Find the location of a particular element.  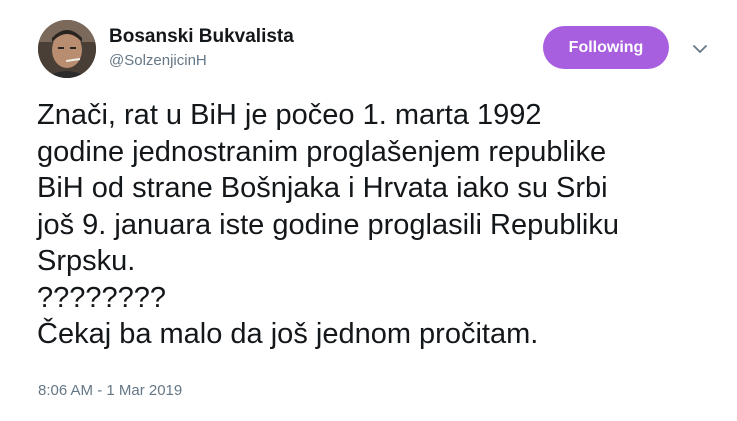

avatar is located at coordinates (67, 49).